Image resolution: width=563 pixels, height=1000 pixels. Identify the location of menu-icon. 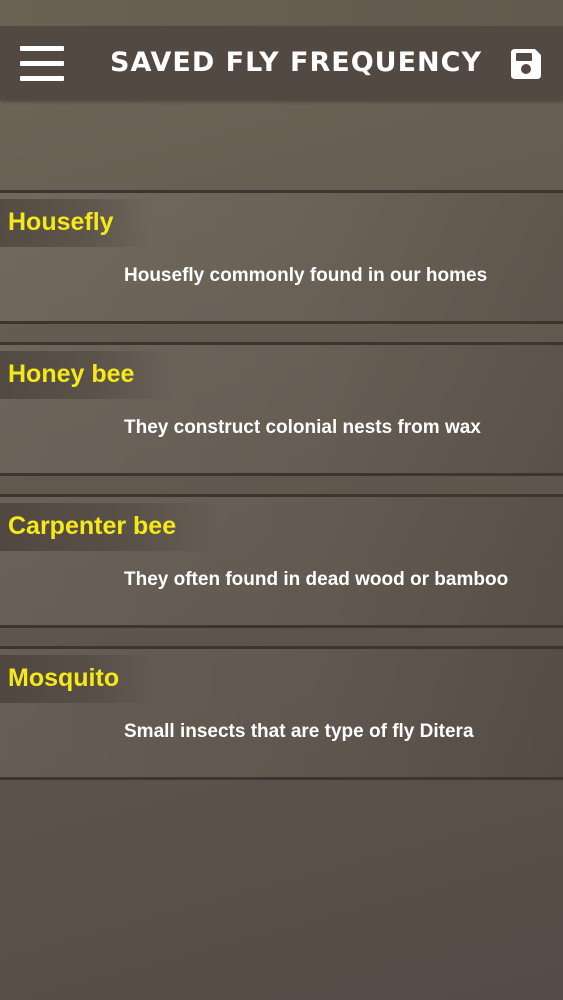
(42, 63).